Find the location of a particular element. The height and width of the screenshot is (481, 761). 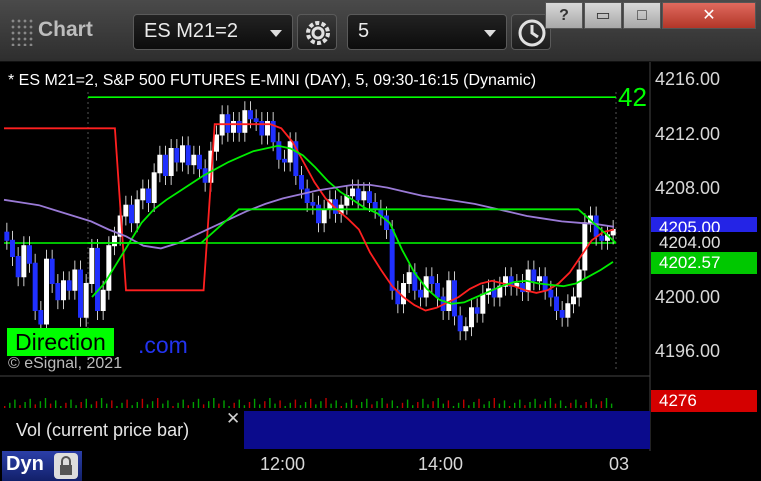

level-price-box: 4204.00 is located at coordinates (704, 243).